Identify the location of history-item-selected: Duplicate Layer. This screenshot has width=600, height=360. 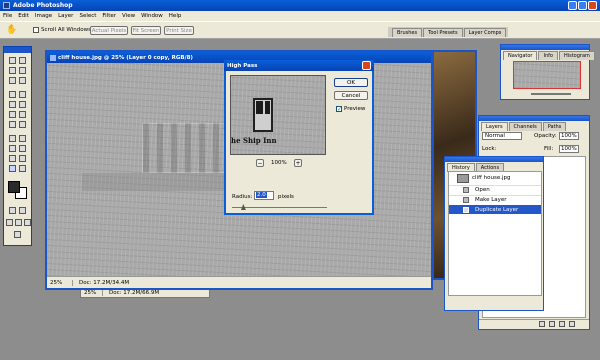
(495, 209).